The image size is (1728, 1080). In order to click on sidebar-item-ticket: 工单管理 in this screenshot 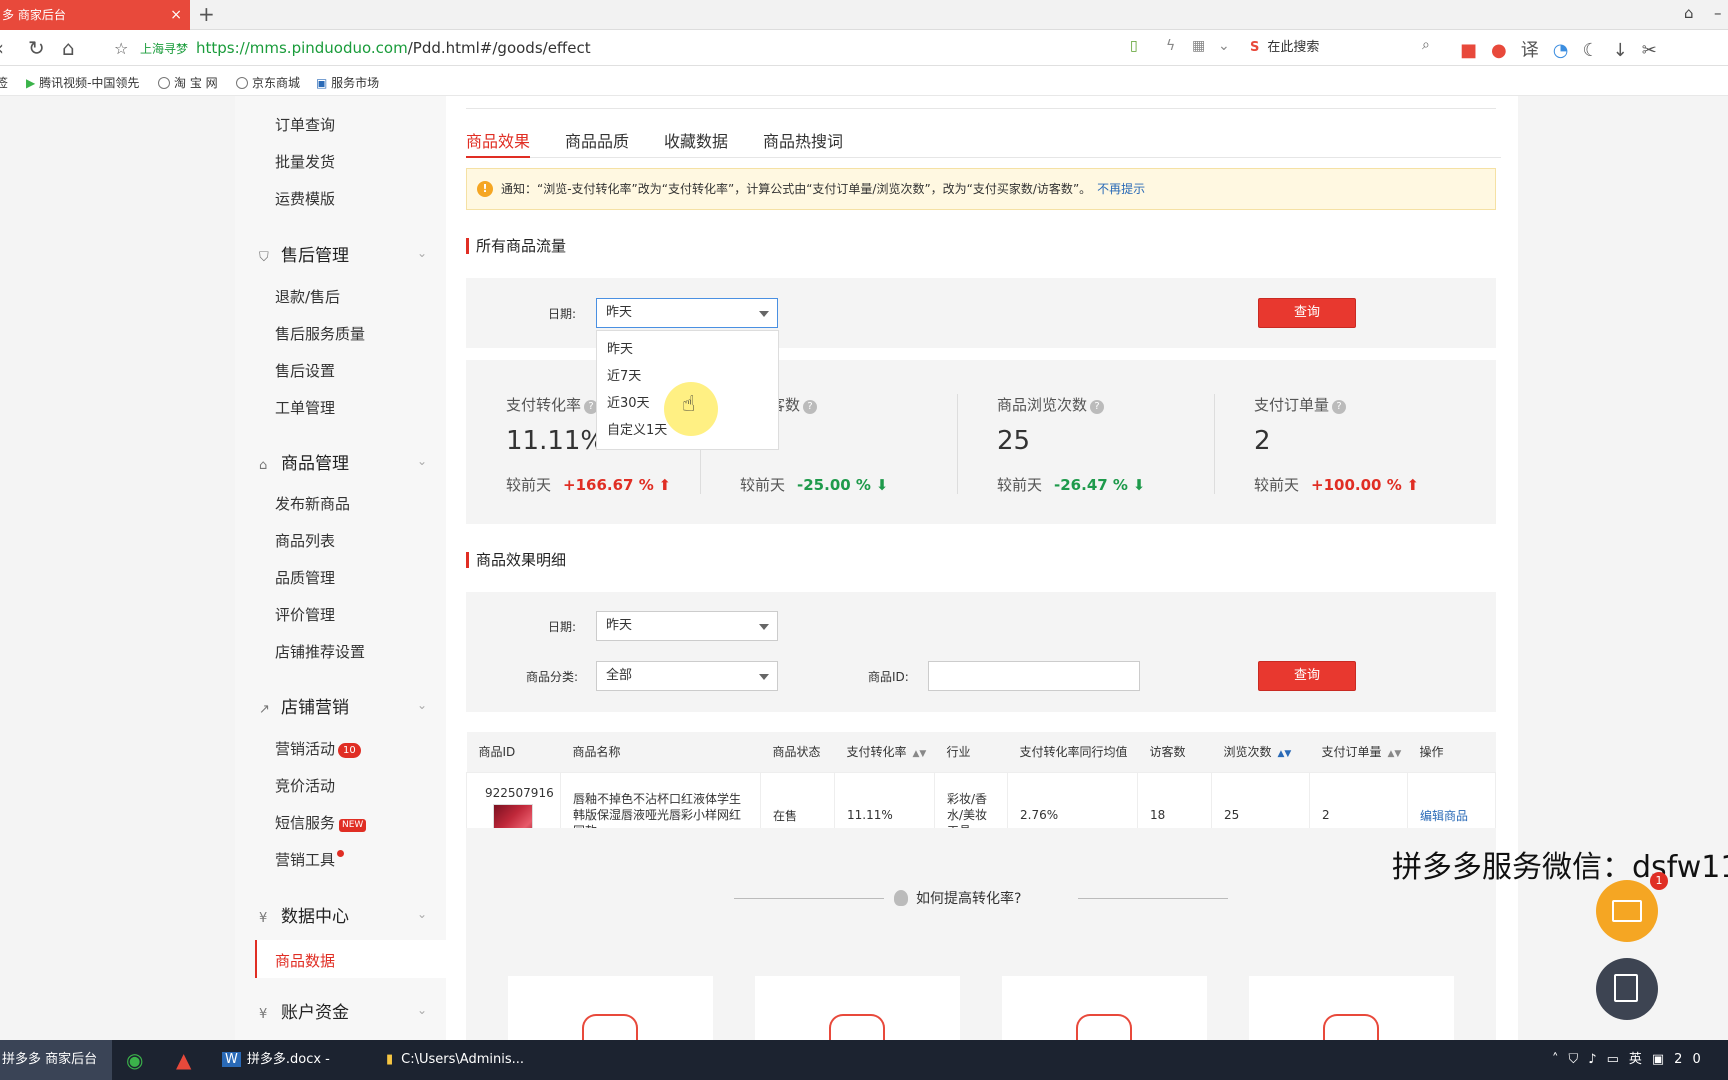, I will do `click(305, 407)`.